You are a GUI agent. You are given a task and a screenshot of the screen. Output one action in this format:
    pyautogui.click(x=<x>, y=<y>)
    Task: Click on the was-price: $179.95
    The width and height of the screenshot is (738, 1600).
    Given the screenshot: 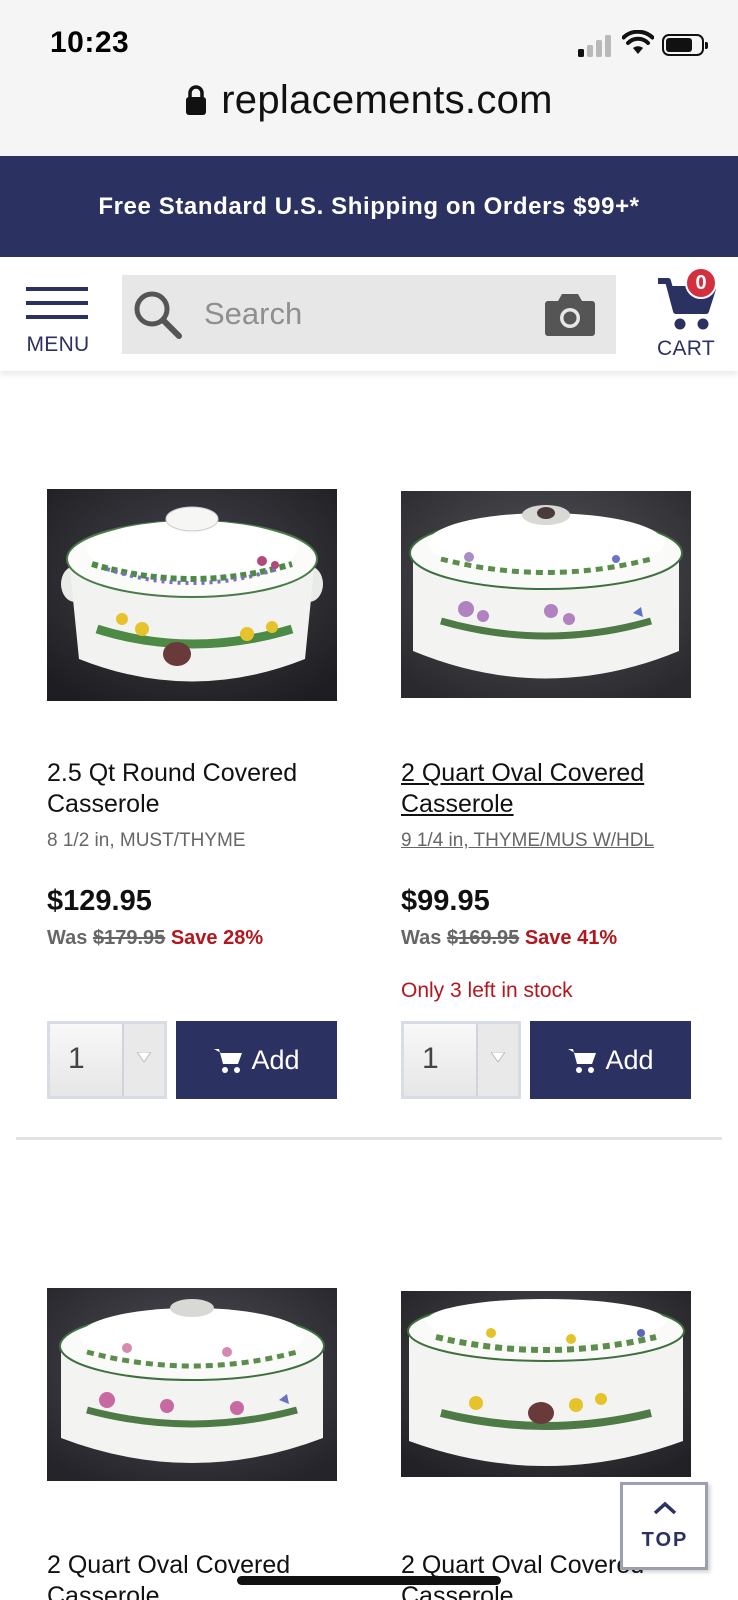 What is the action you would take?
    pyautogui.click(x=129, y=938)
    